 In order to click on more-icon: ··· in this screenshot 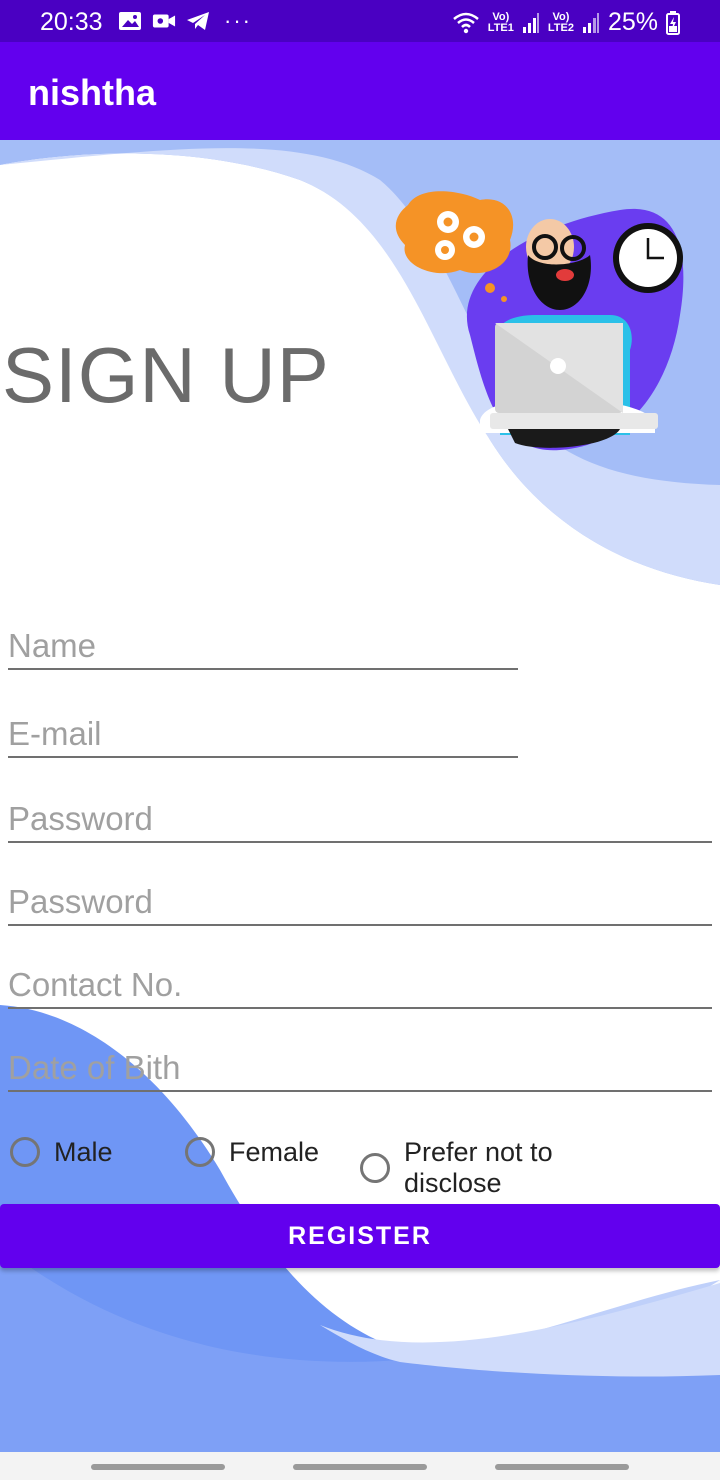, I will do `click(238, 20)`.